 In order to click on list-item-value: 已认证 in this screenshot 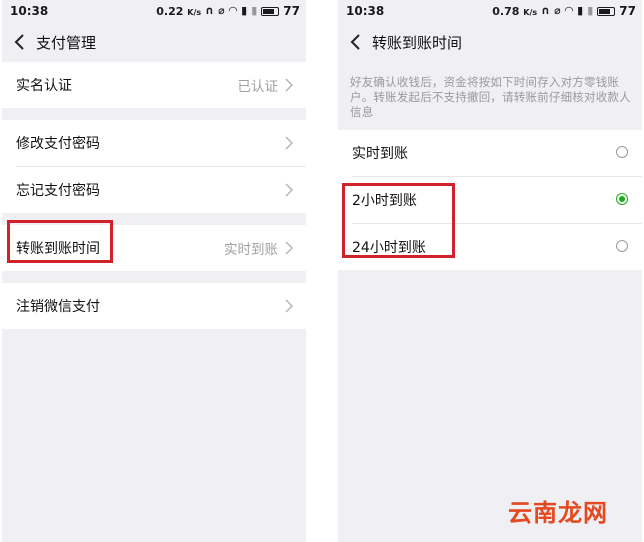, I will do `click(258, 87)`.